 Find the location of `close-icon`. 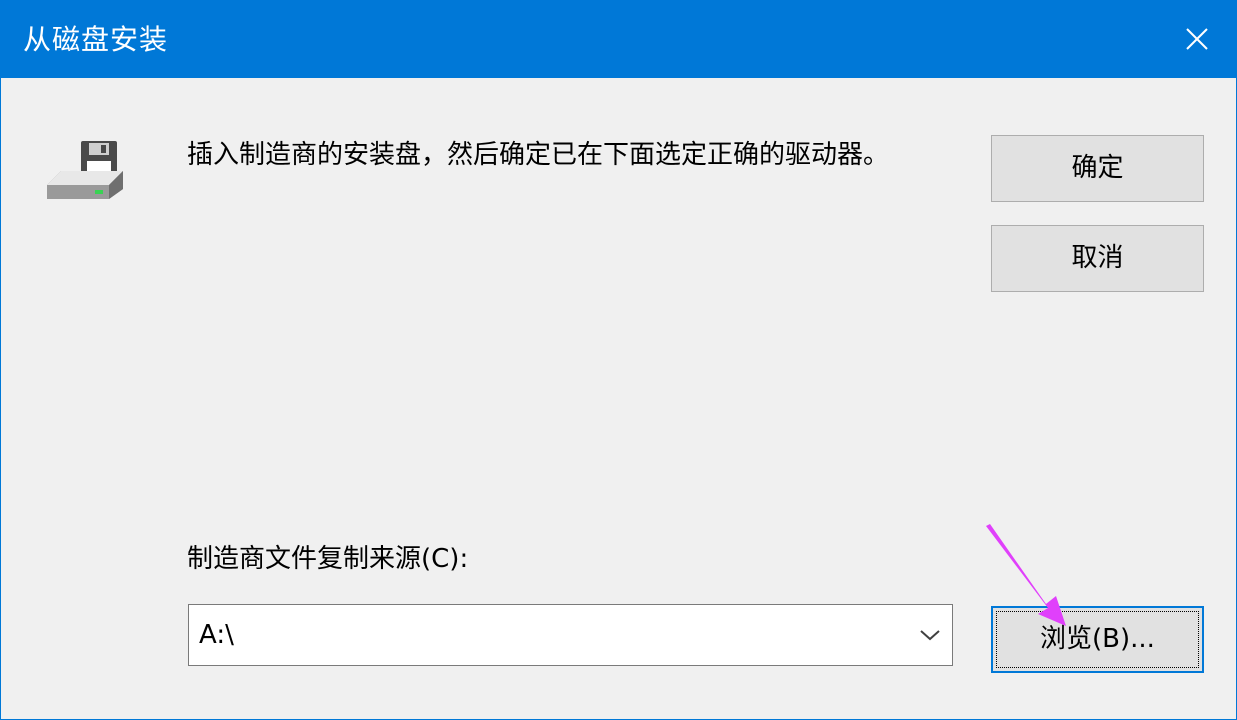

close-icon is located at coordinates (1197, 39).